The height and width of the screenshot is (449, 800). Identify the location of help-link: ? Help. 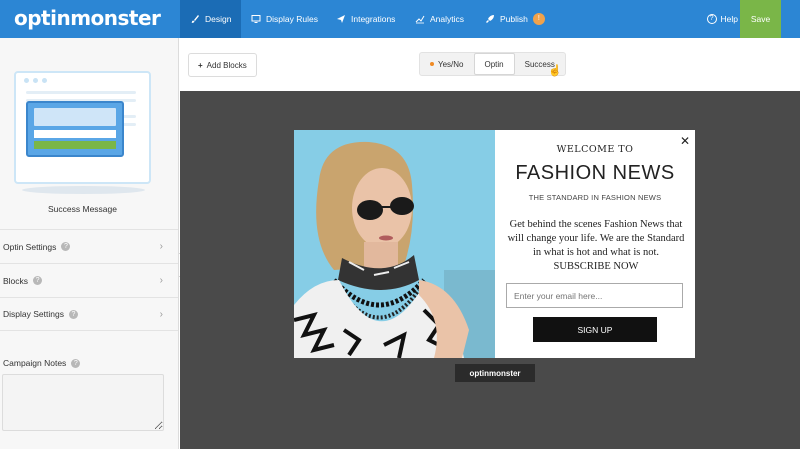
(722, 19).